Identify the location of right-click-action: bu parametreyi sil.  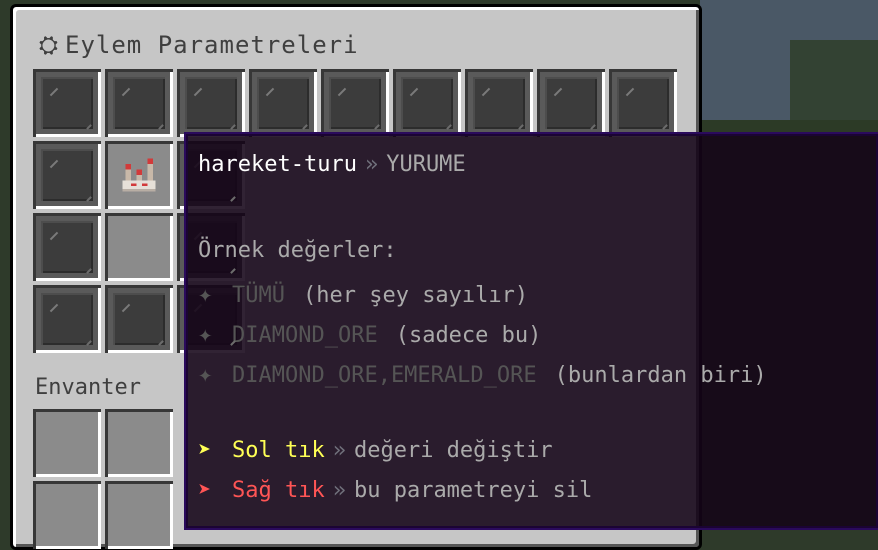
(473, 490).